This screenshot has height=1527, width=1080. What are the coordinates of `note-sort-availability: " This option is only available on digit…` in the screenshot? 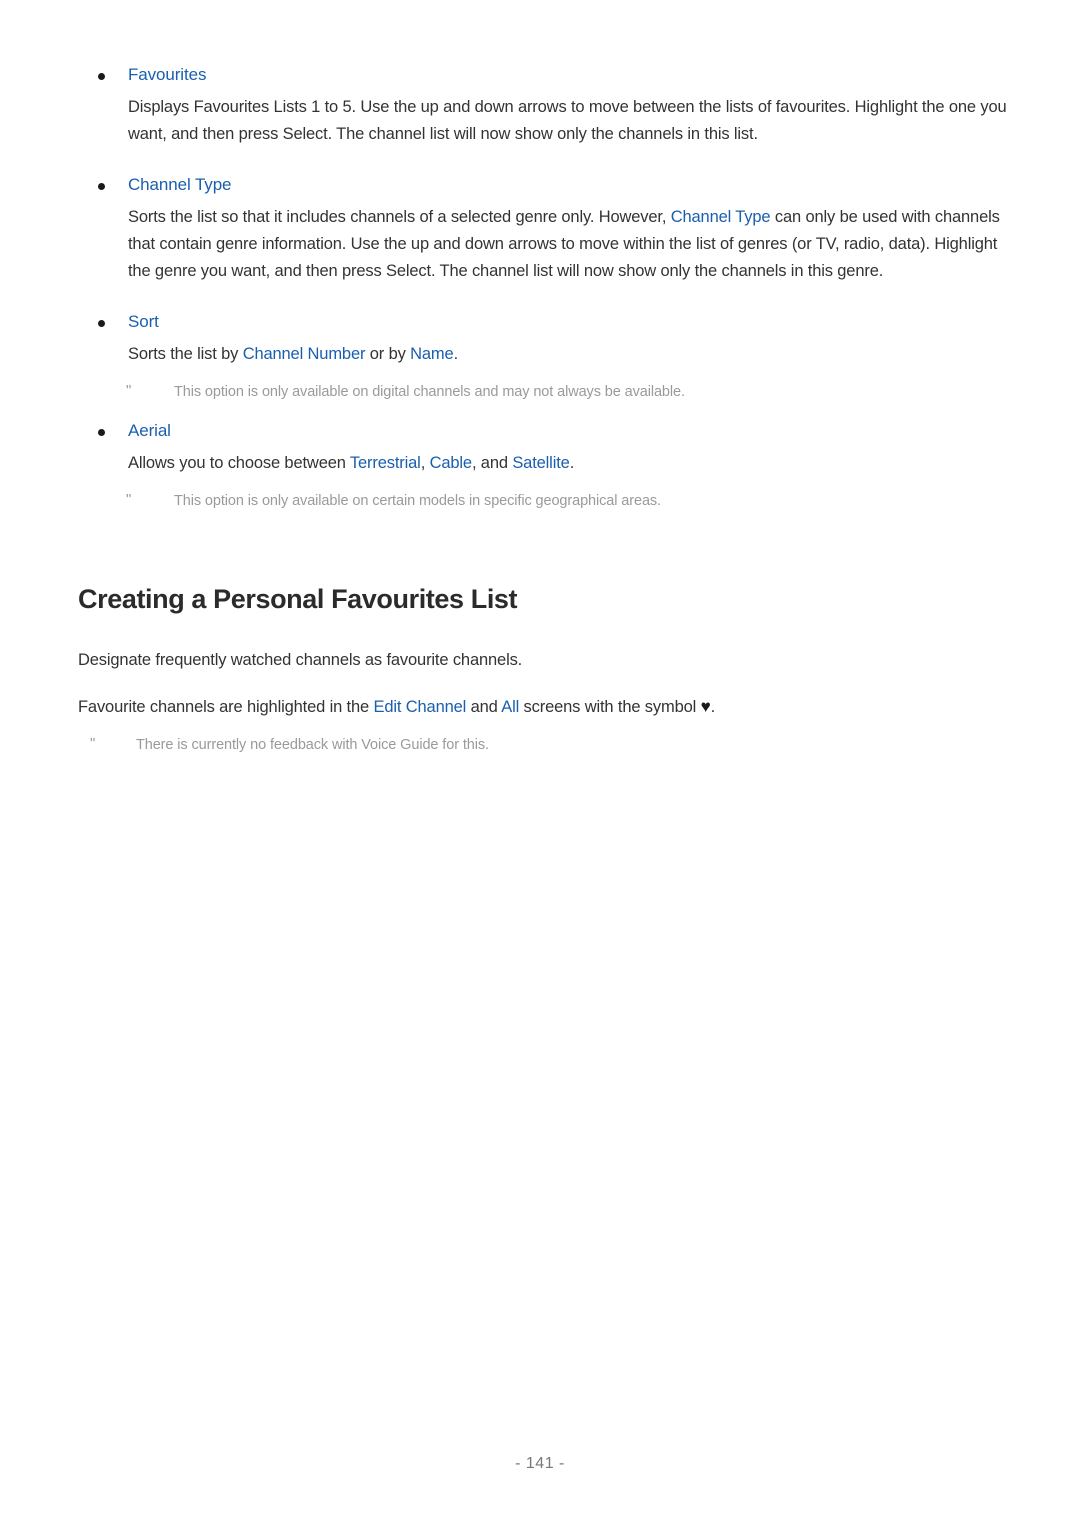 It's located at (543, 392).